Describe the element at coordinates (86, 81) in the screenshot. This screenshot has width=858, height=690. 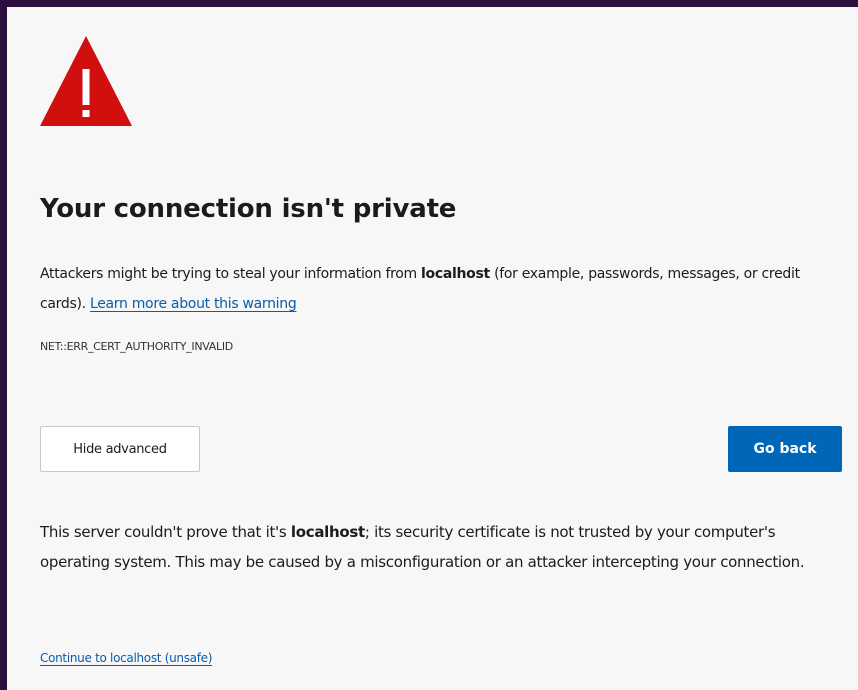
I see `warning-triangle-icon` at that location.